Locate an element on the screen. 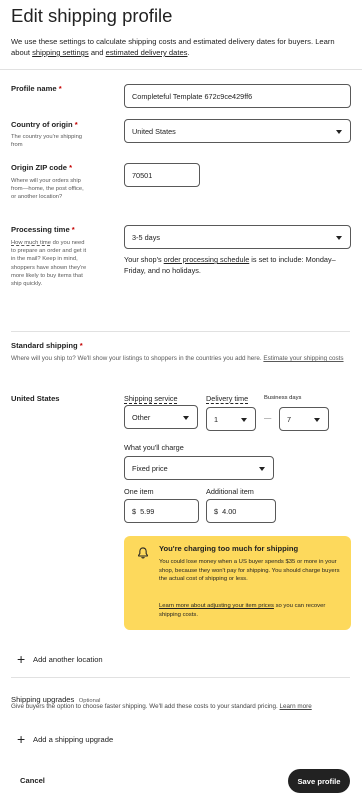 The image size is (362, 805). estimated-delivery-link: estimated delivery dates is located at coordinates (147, 52).